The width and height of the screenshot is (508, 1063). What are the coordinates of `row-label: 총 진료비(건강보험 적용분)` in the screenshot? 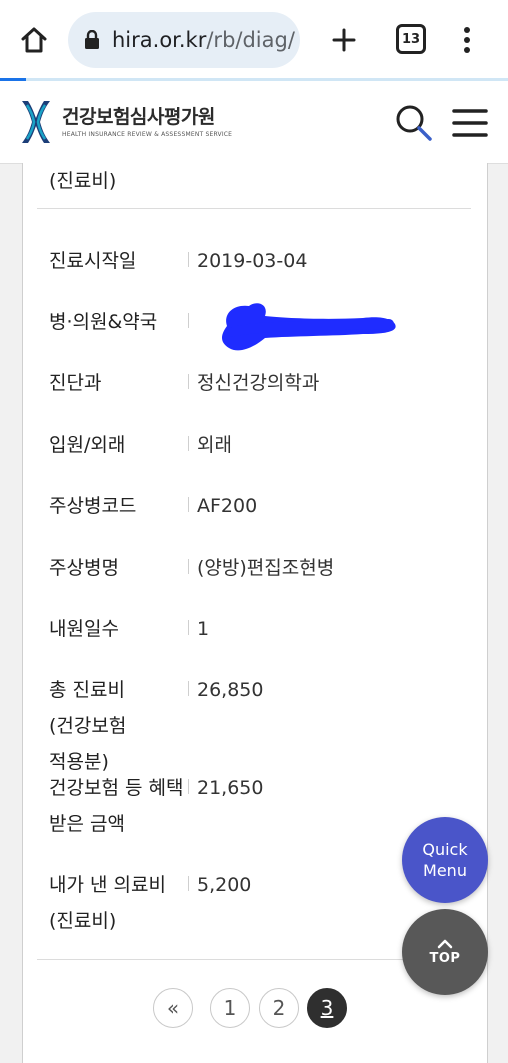 It's located at (88, 726).